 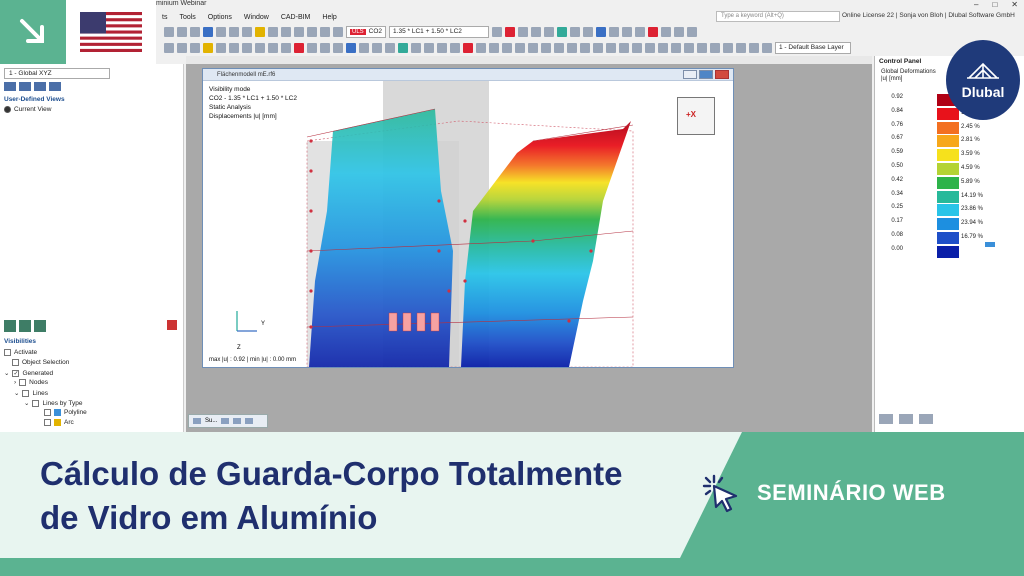 What do you see at coordinates (976, 4) in the screenshot?
I see `minimize-icon: –` at bounding box center [976, 4].